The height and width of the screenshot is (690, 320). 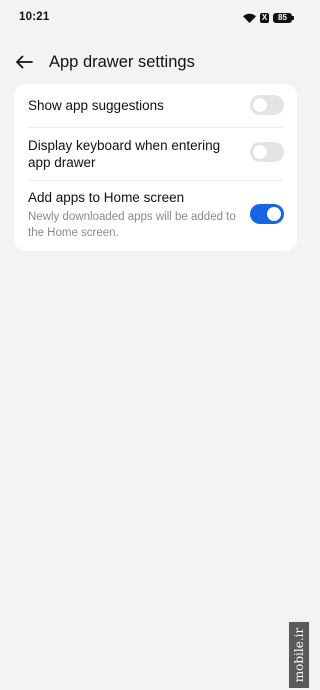 I want to click on arrow-left-icon, so click(x=24, y=62).